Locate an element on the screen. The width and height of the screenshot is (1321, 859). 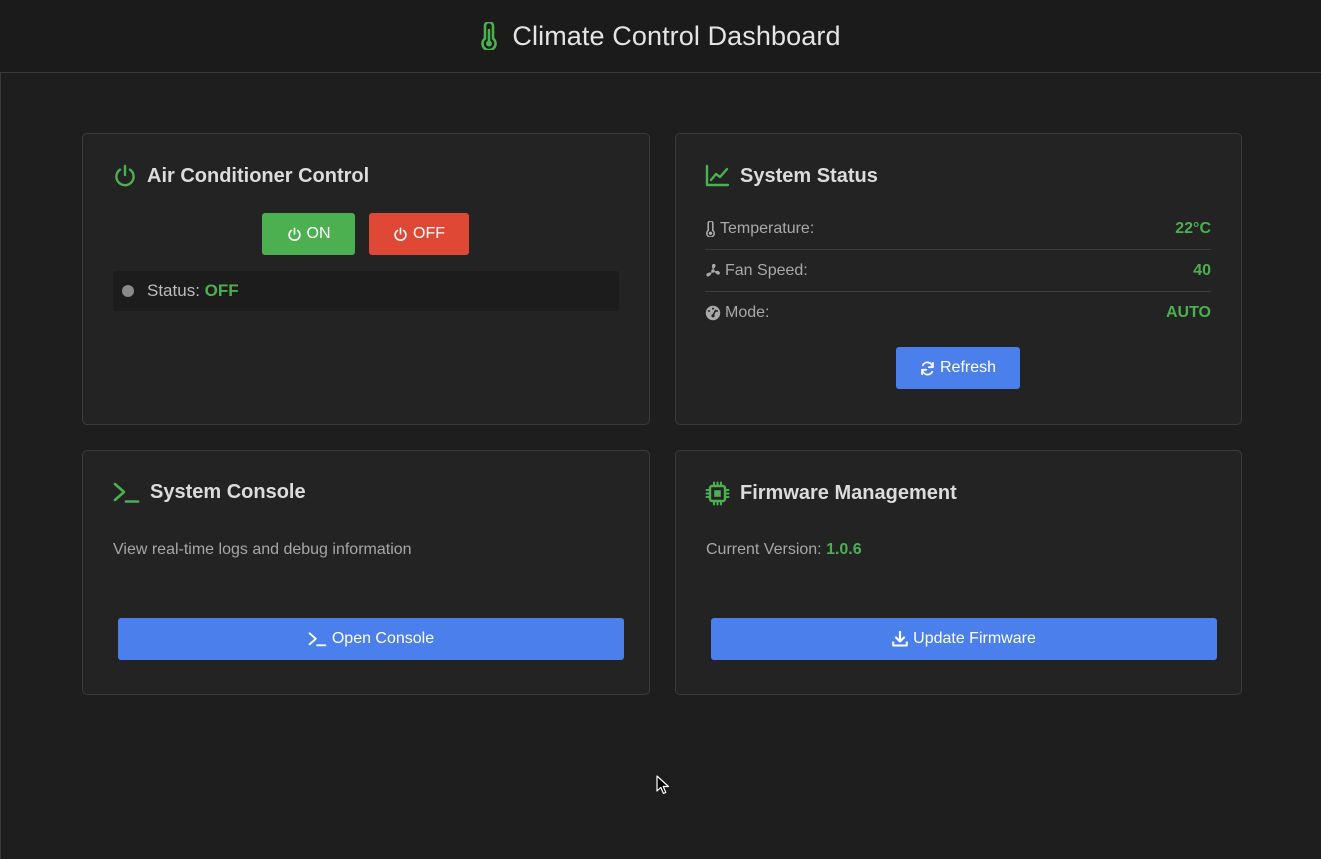
mouse-cursor is located at coordinates (663, 787).